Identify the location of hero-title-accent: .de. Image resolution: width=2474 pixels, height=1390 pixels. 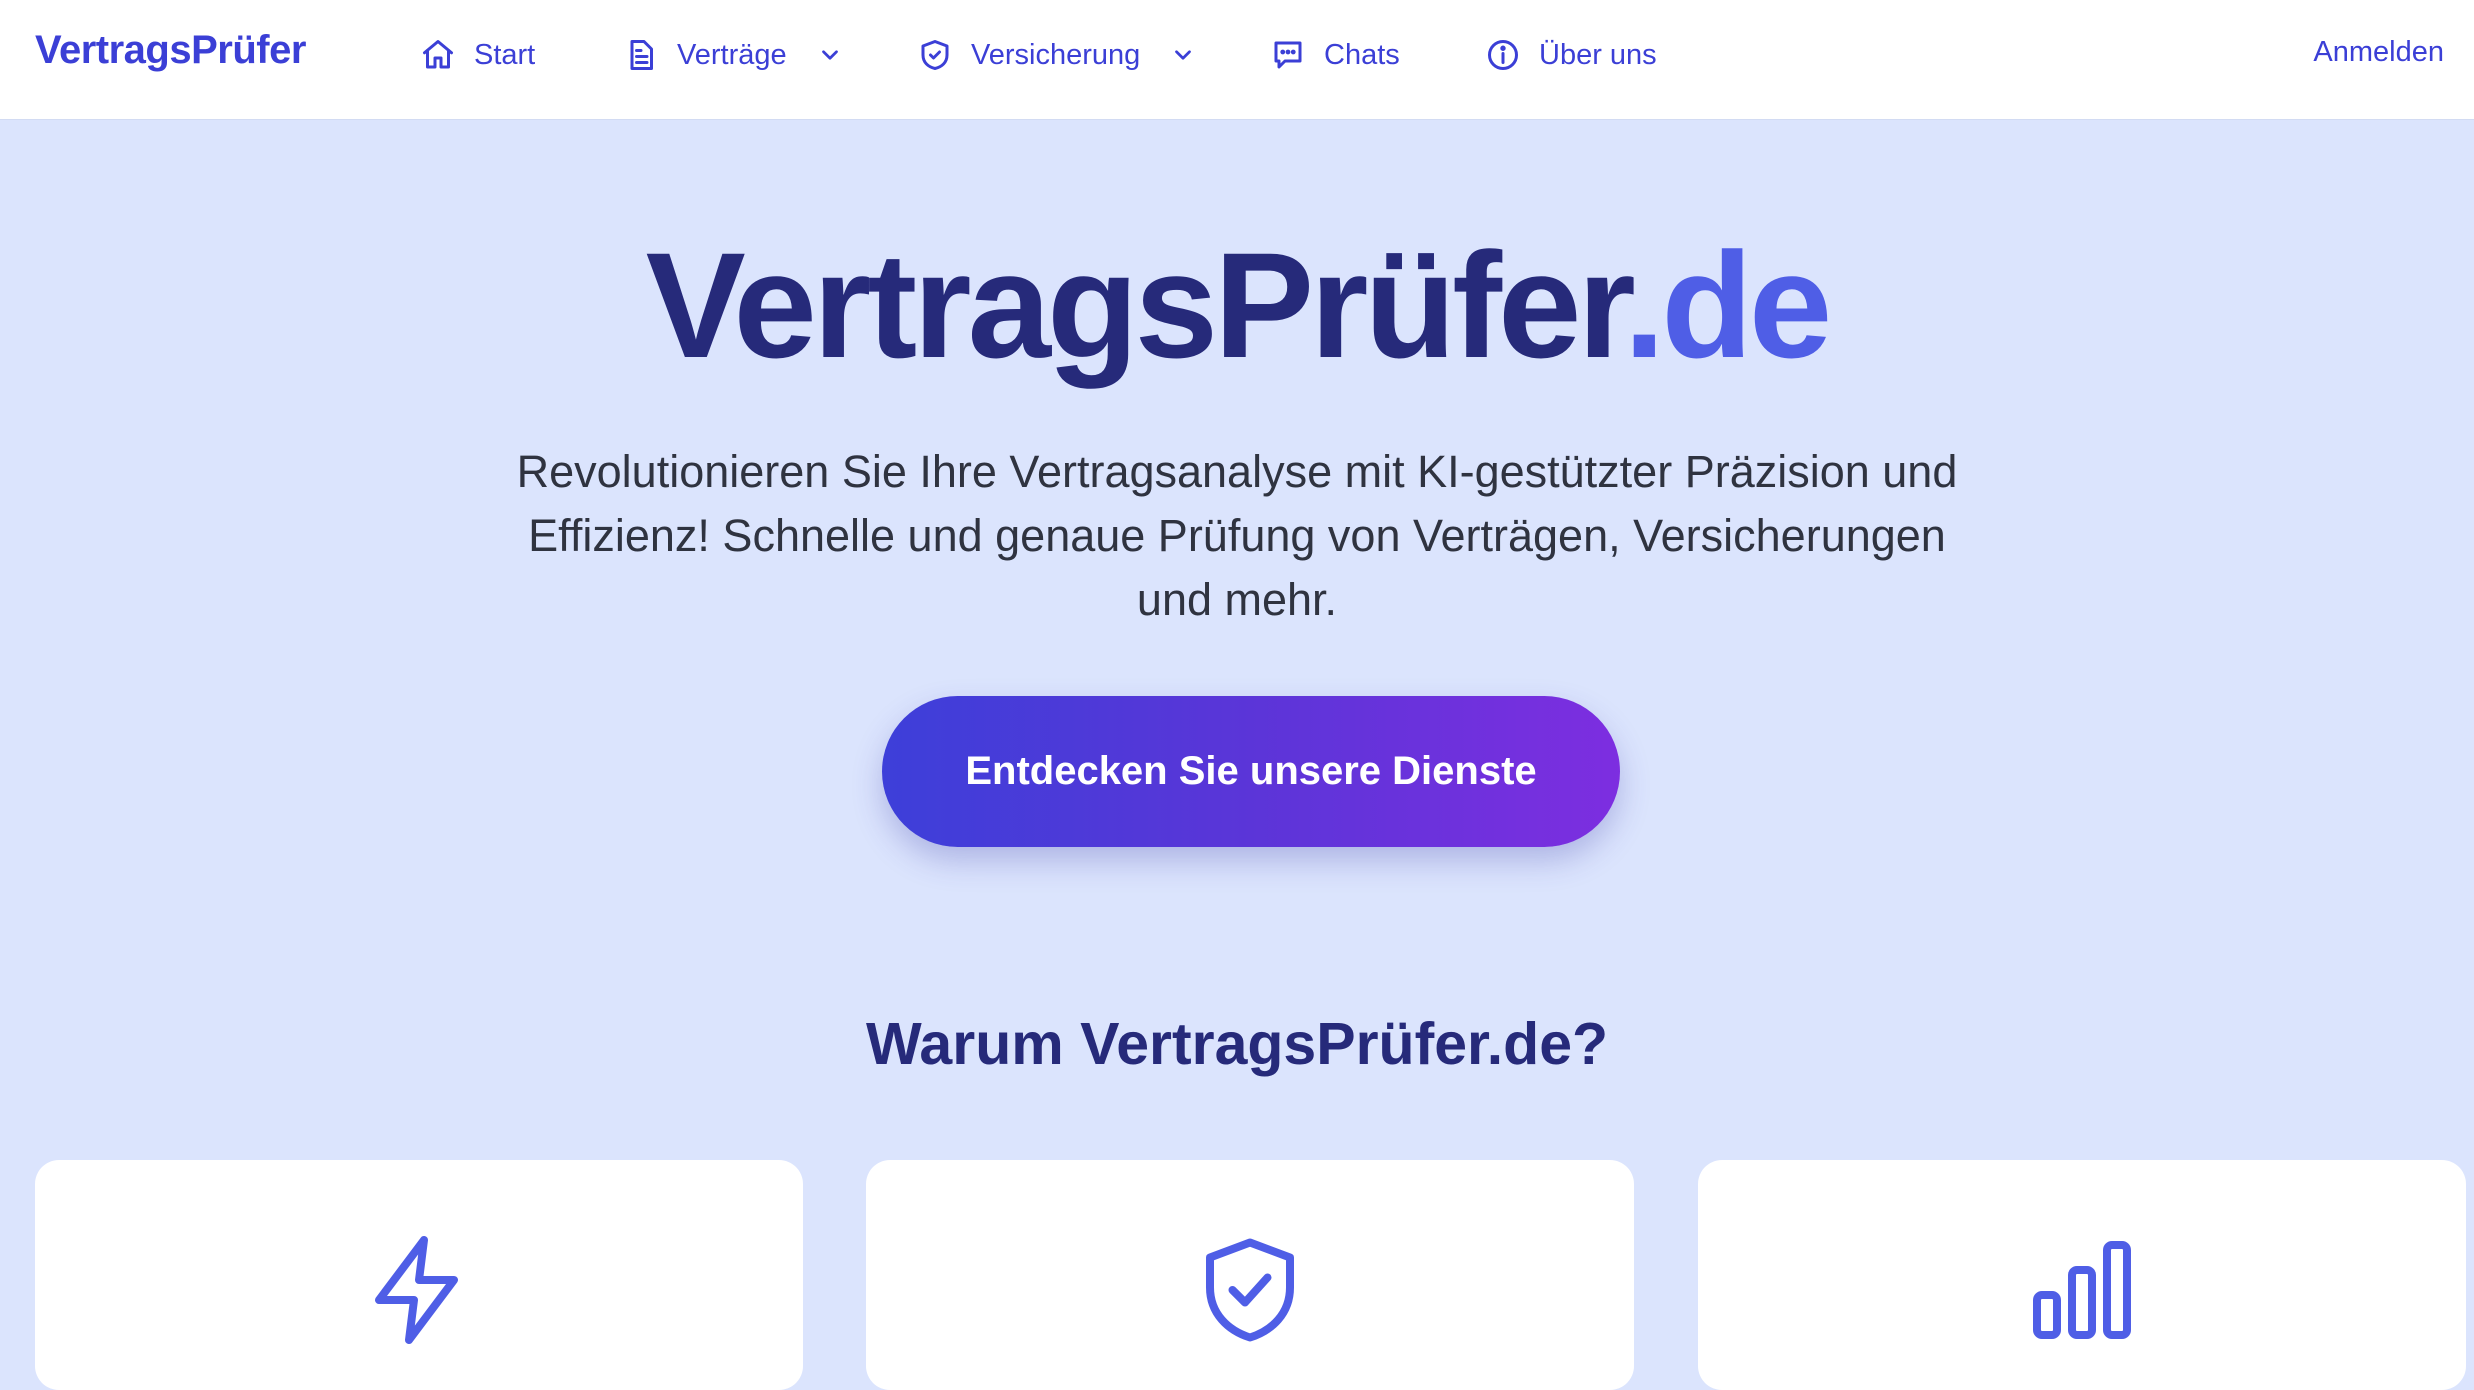
(1728, 305).